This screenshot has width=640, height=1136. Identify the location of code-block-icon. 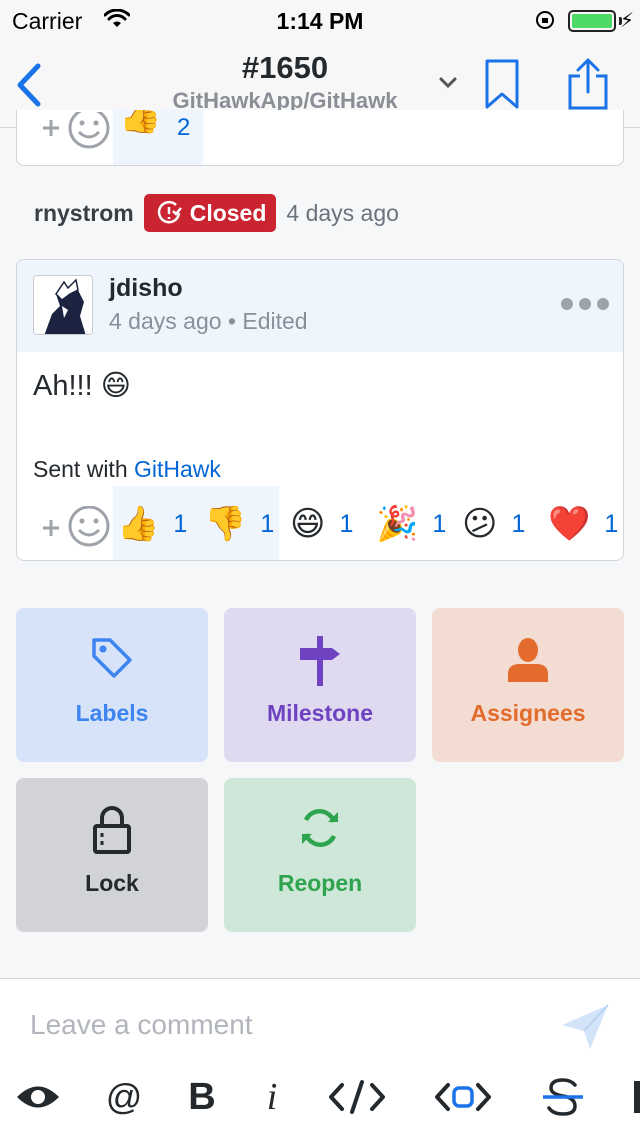
(463, 1097).